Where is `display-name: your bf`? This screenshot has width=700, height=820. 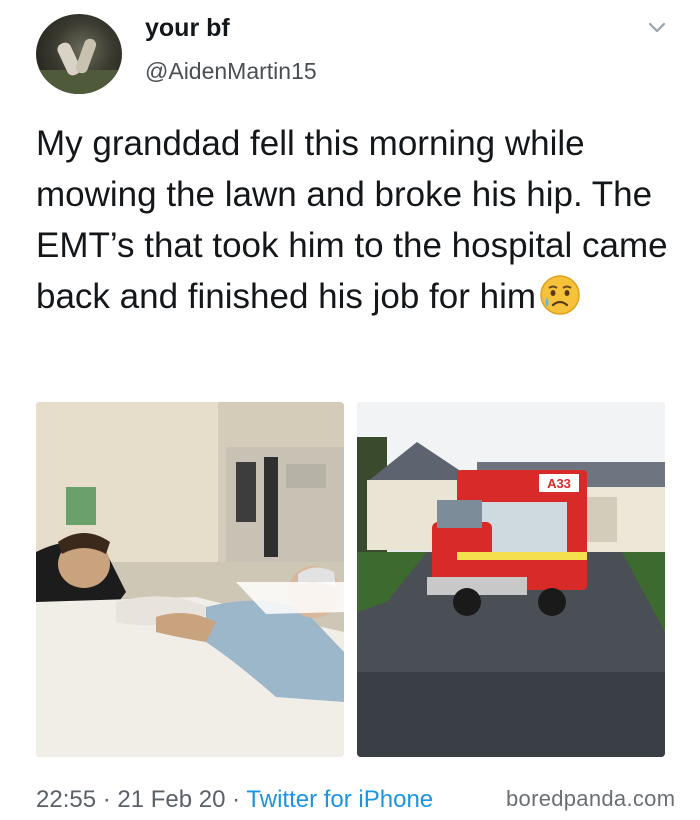 display-name: your bf is located at coordinates (187, 28).